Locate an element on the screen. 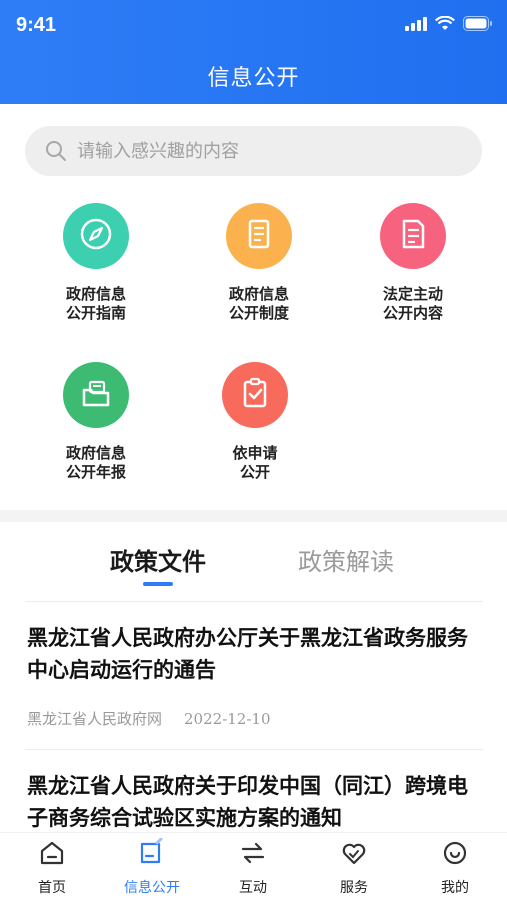  grid-label-line2: 公开制度 is located at coordinates (258, 313).